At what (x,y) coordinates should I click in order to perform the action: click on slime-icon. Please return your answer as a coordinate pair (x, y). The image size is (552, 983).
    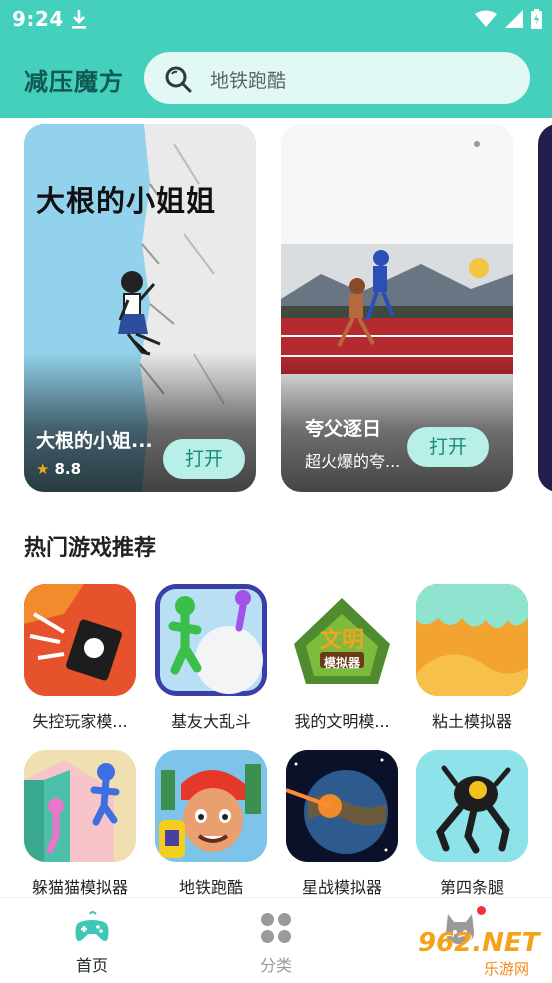
    Looking at the image, I should click on (472, 640).